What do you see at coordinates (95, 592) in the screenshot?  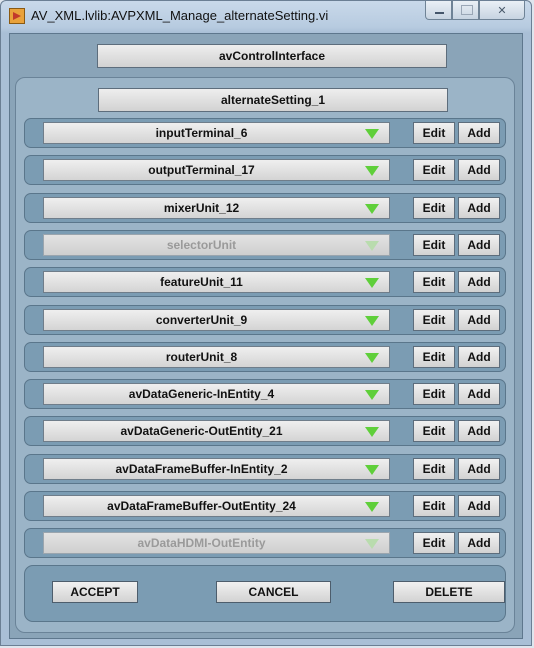 I see `accept-button: ACCEPT` at bounding box center [95, 592].